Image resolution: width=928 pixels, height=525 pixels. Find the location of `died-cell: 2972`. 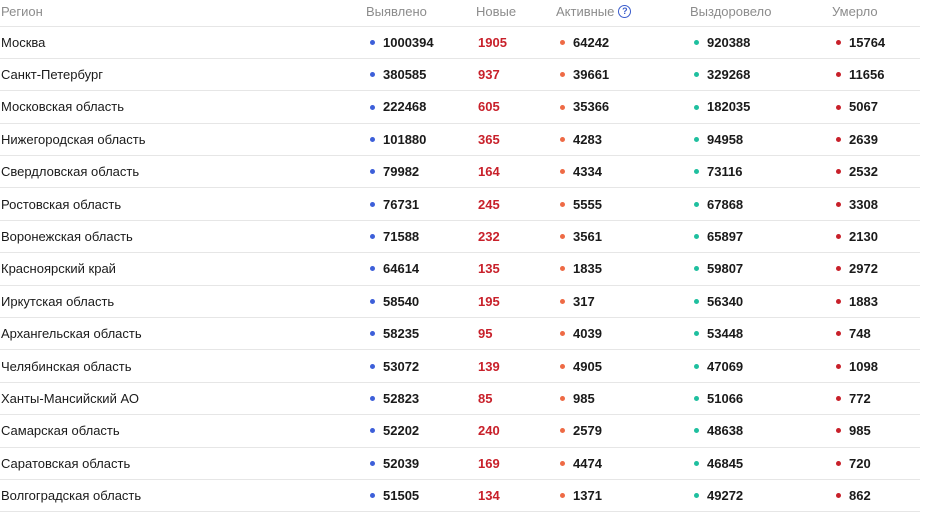

died-cell: 2972 is located at coordinates (876, 269).